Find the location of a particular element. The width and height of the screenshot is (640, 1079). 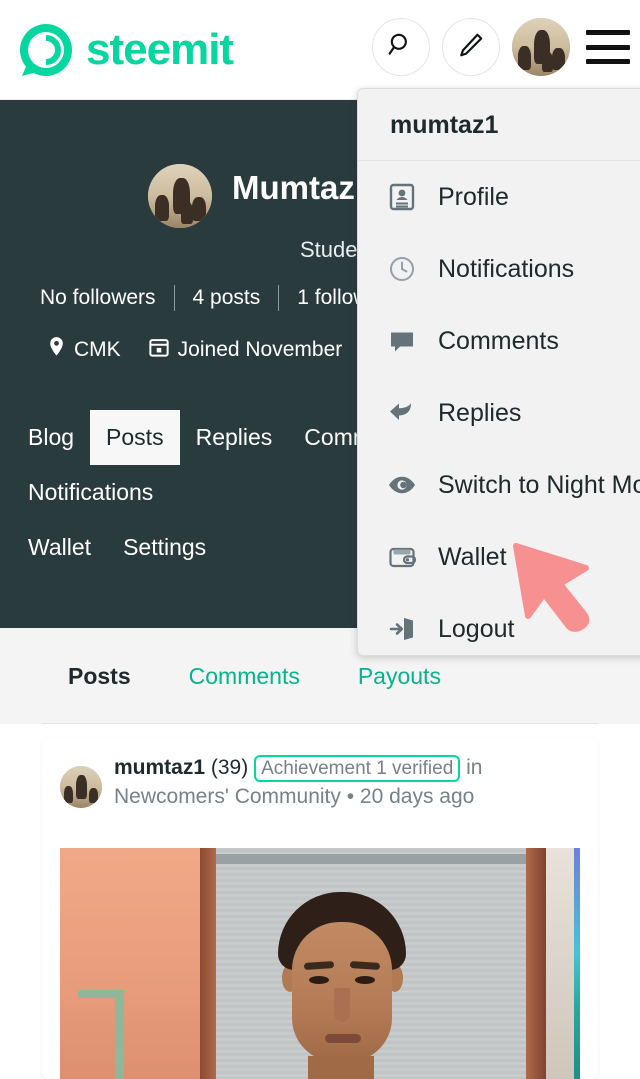

profile-card-icon is located at coordinates (402, 197).